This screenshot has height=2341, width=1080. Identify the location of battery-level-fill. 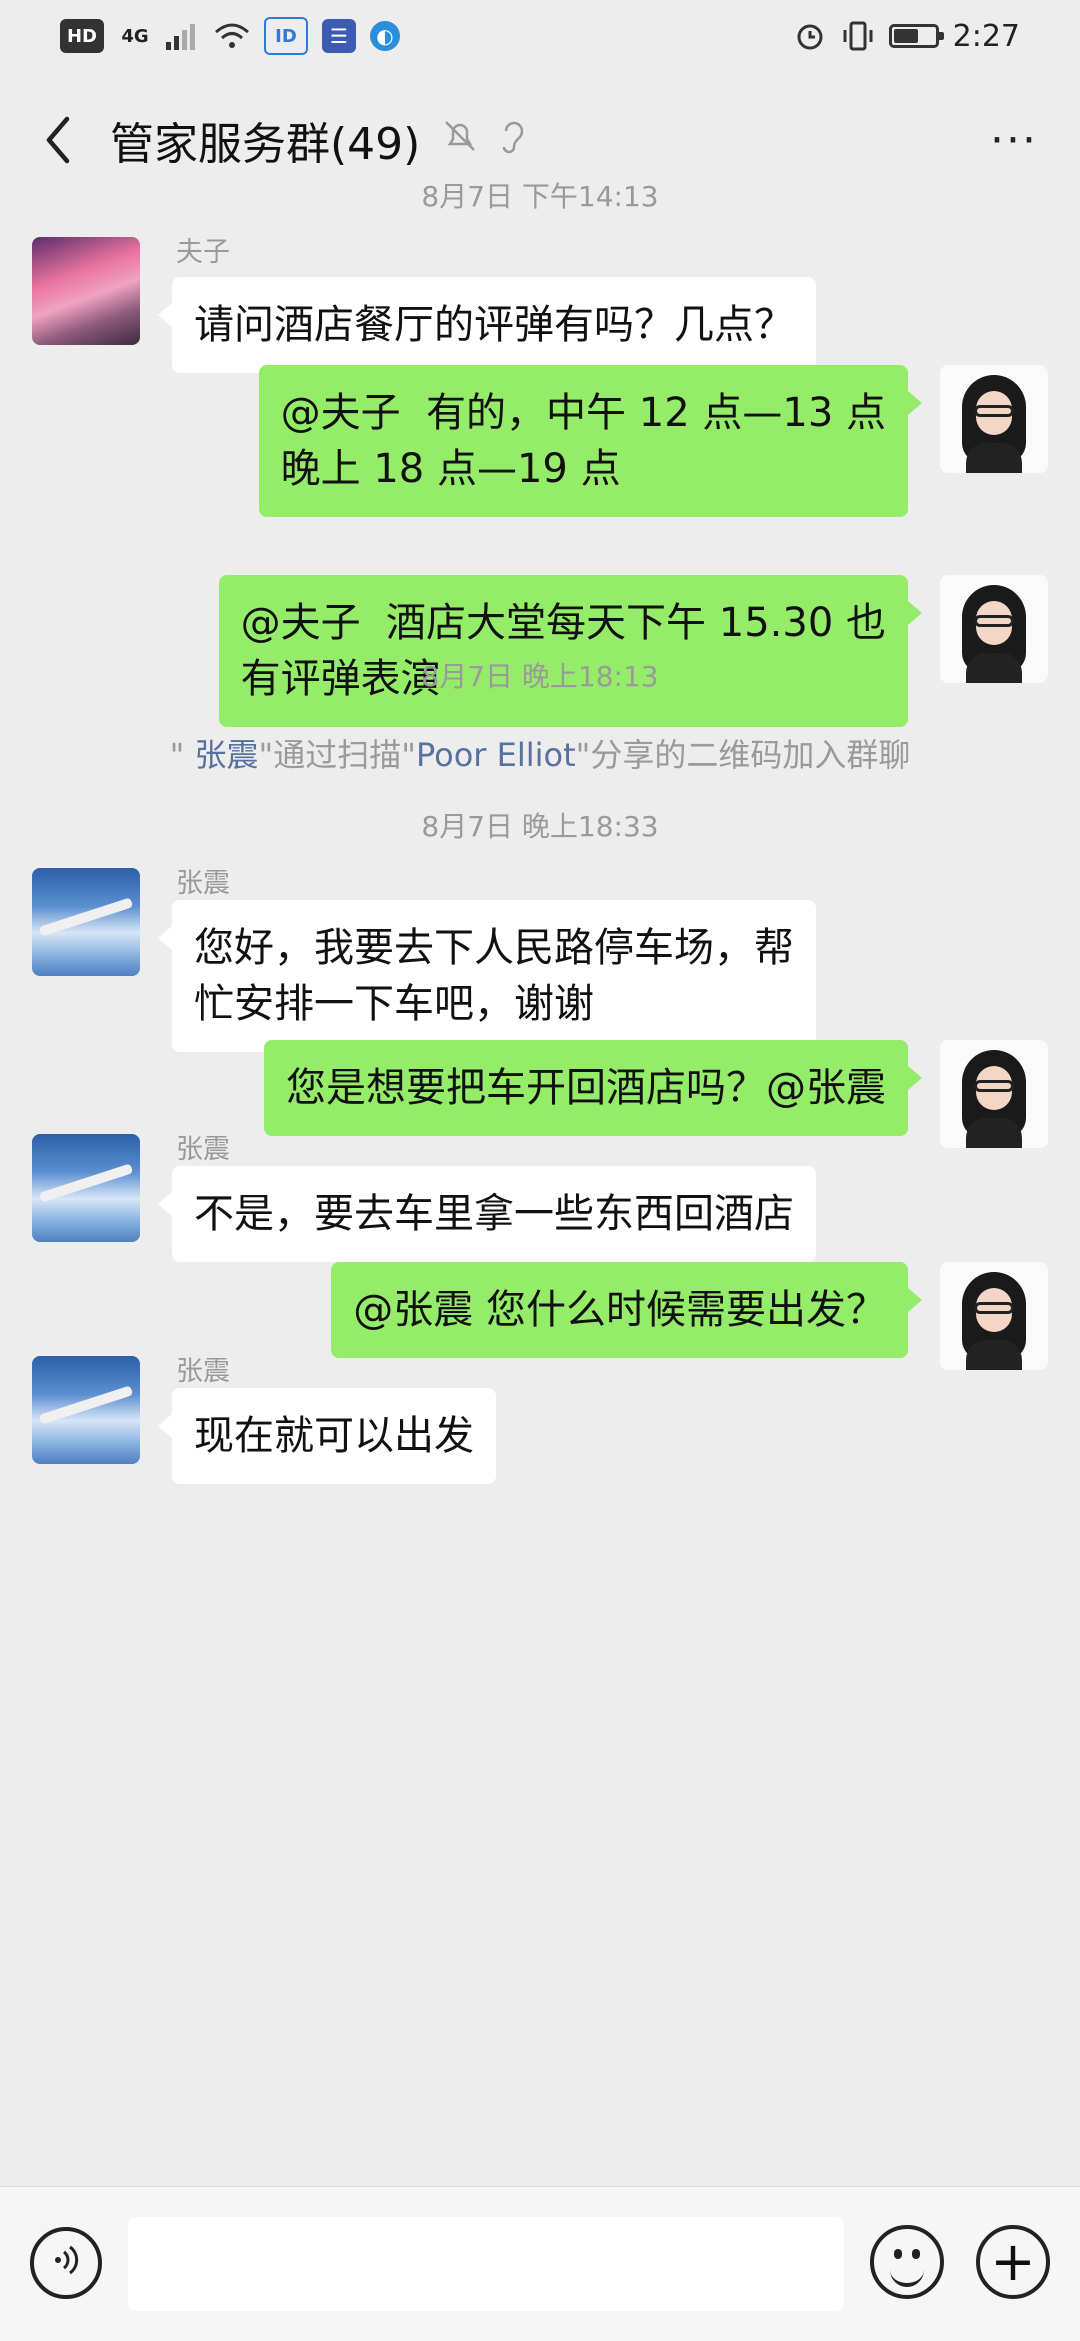
(905, 36).